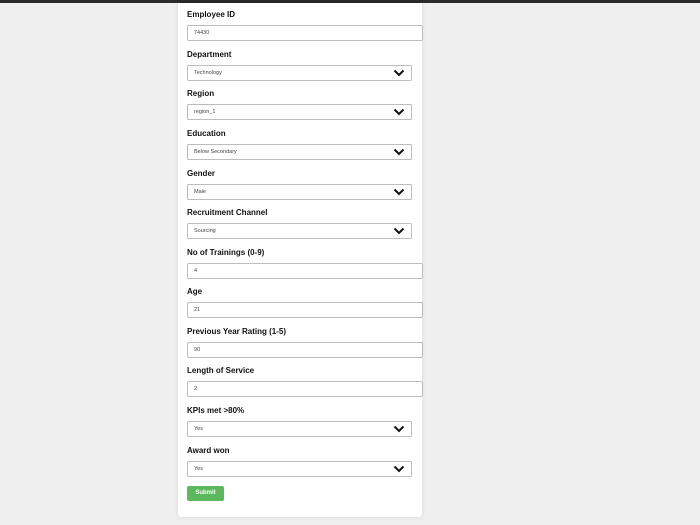  I want to click on region-label: Region, so click(201, 93).